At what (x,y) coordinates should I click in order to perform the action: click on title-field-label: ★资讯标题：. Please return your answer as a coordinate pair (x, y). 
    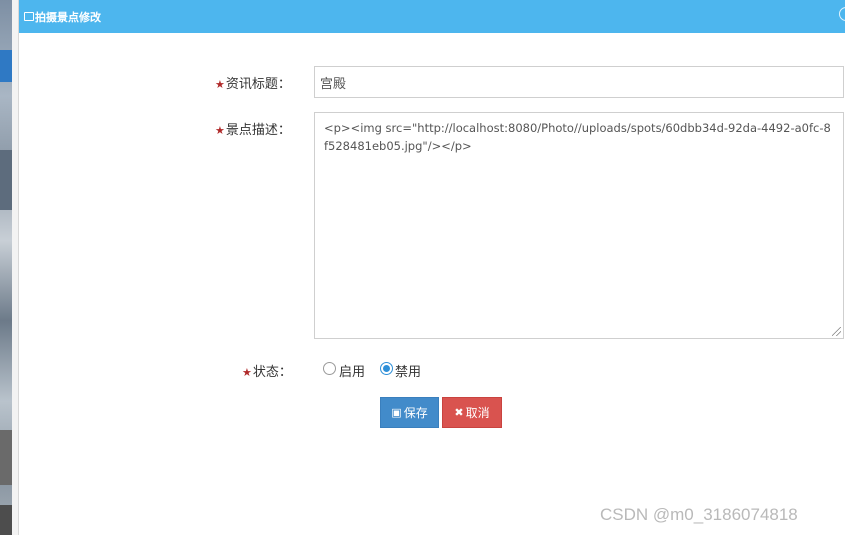
    Looking at the image, I should click on (253, 82).